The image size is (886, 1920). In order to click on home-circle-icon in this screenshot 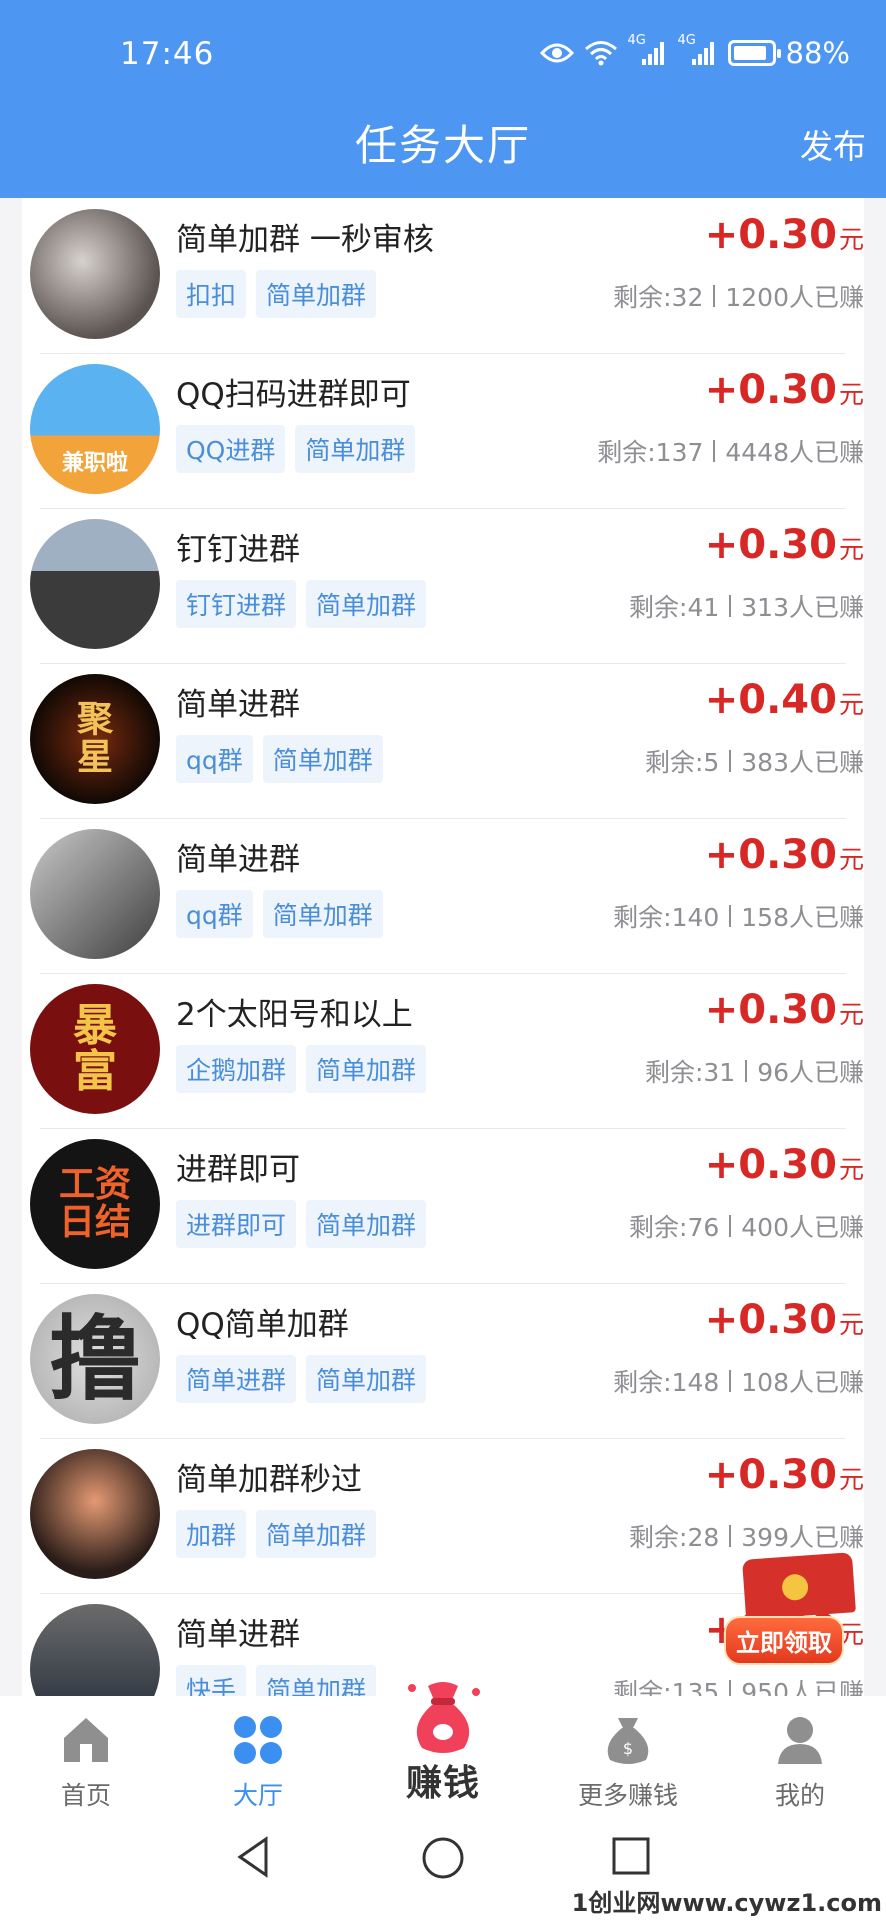, I will do `click(443, 1860)`.